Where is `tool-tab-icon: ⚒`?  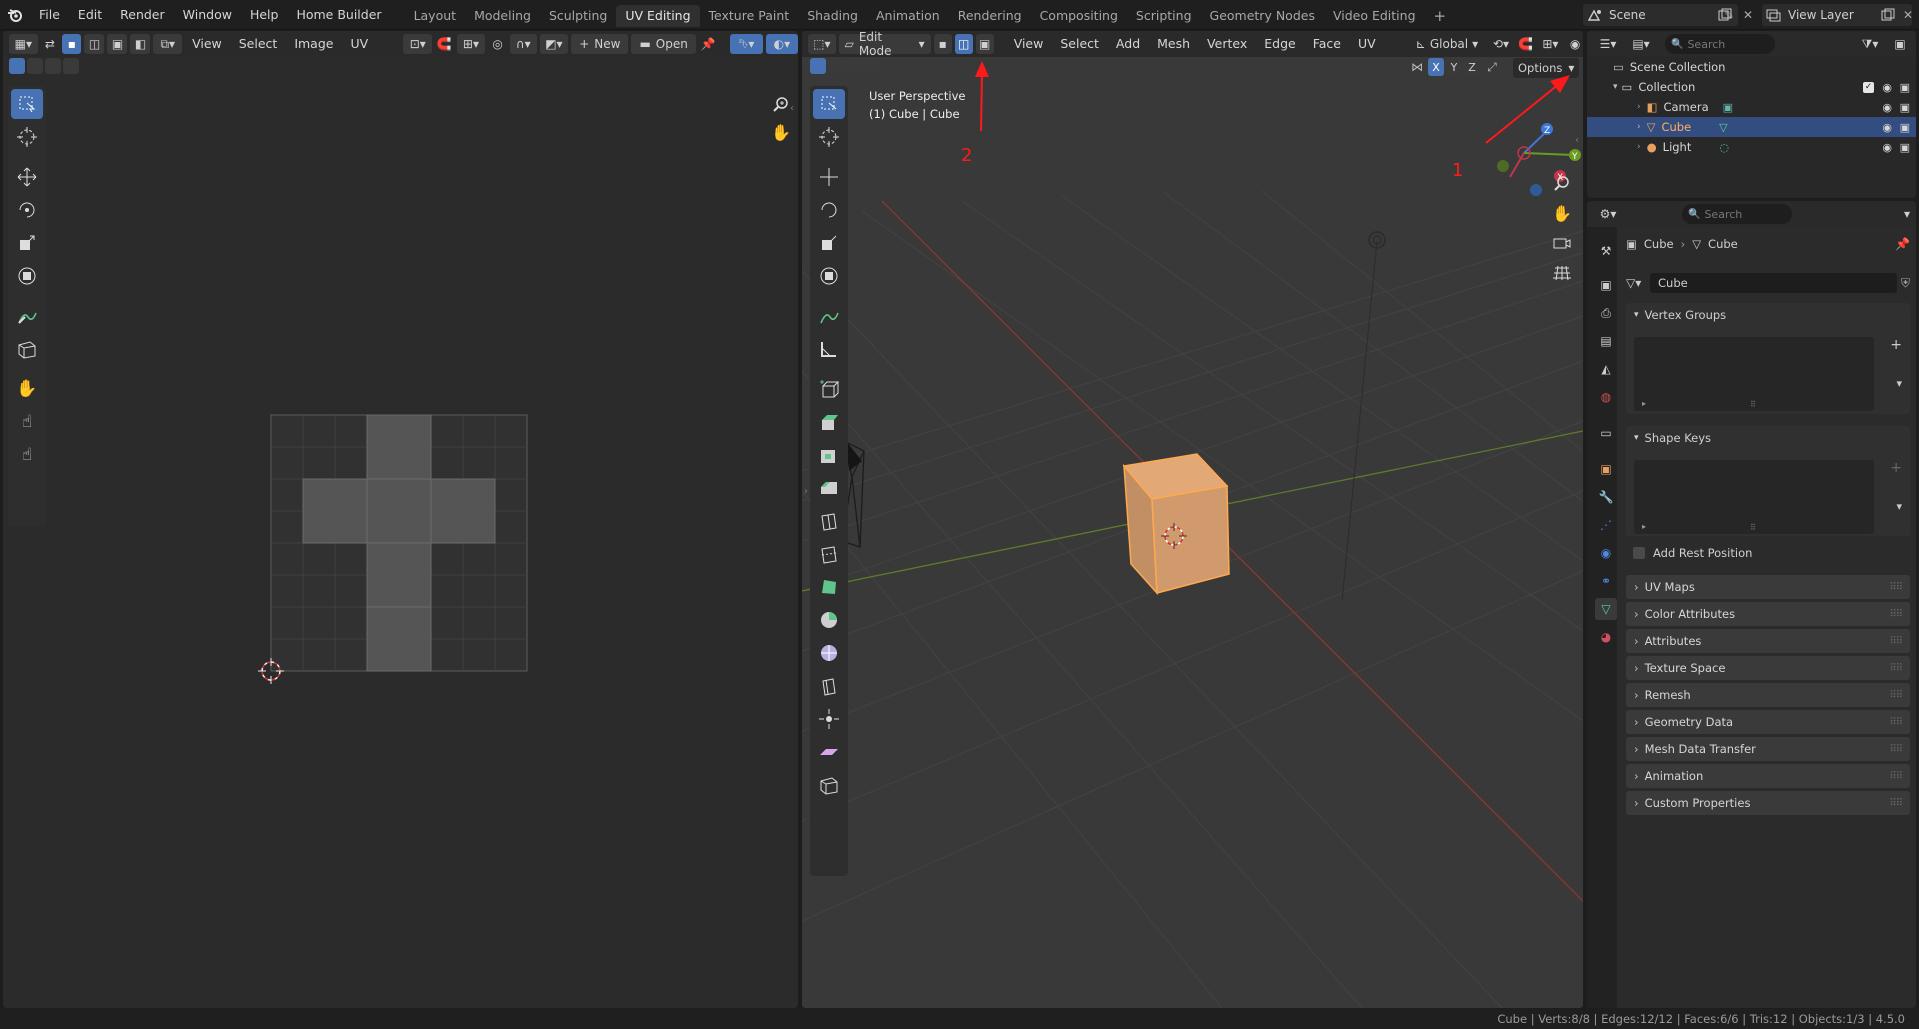
tool-tab-icon: ⚒ is located at coordinates (1606, 251).